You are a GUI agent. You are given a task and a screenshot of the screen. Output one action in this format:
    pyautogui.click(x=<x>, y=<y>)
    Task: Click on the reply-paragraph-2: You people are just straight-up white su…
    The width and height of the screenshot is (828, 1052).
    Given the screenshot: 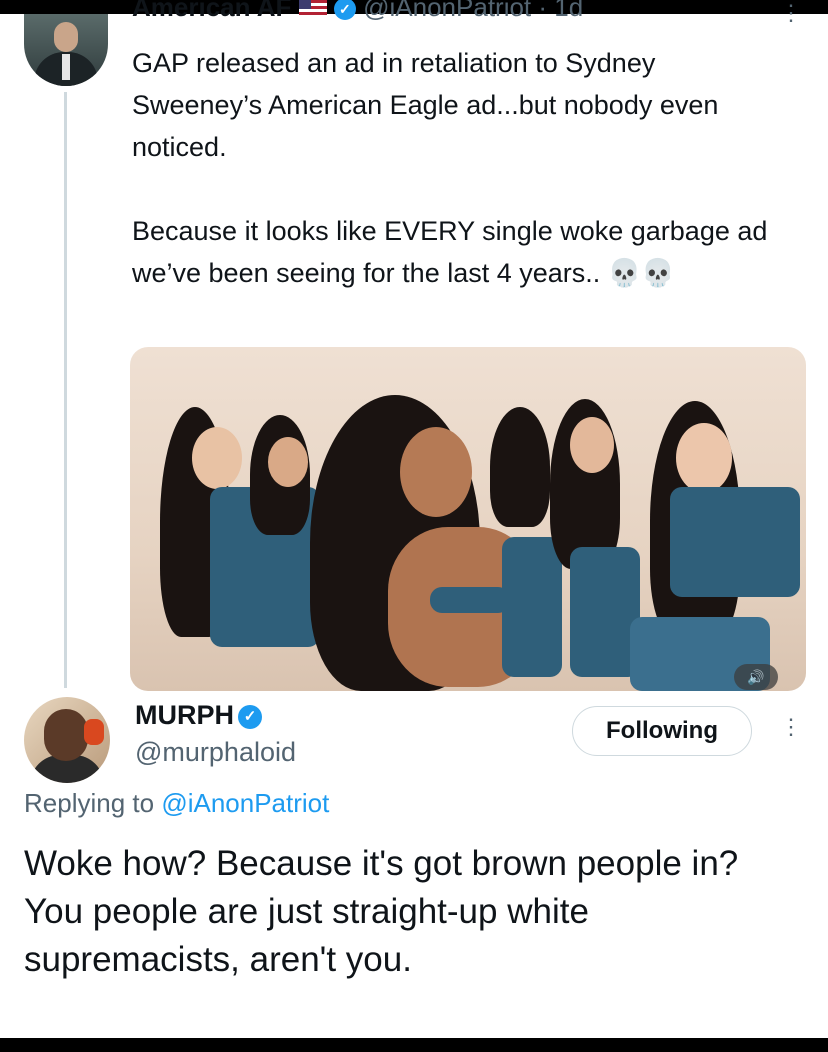 What is the action you would take?
    pyautogui.click(x=306, y=935)
    